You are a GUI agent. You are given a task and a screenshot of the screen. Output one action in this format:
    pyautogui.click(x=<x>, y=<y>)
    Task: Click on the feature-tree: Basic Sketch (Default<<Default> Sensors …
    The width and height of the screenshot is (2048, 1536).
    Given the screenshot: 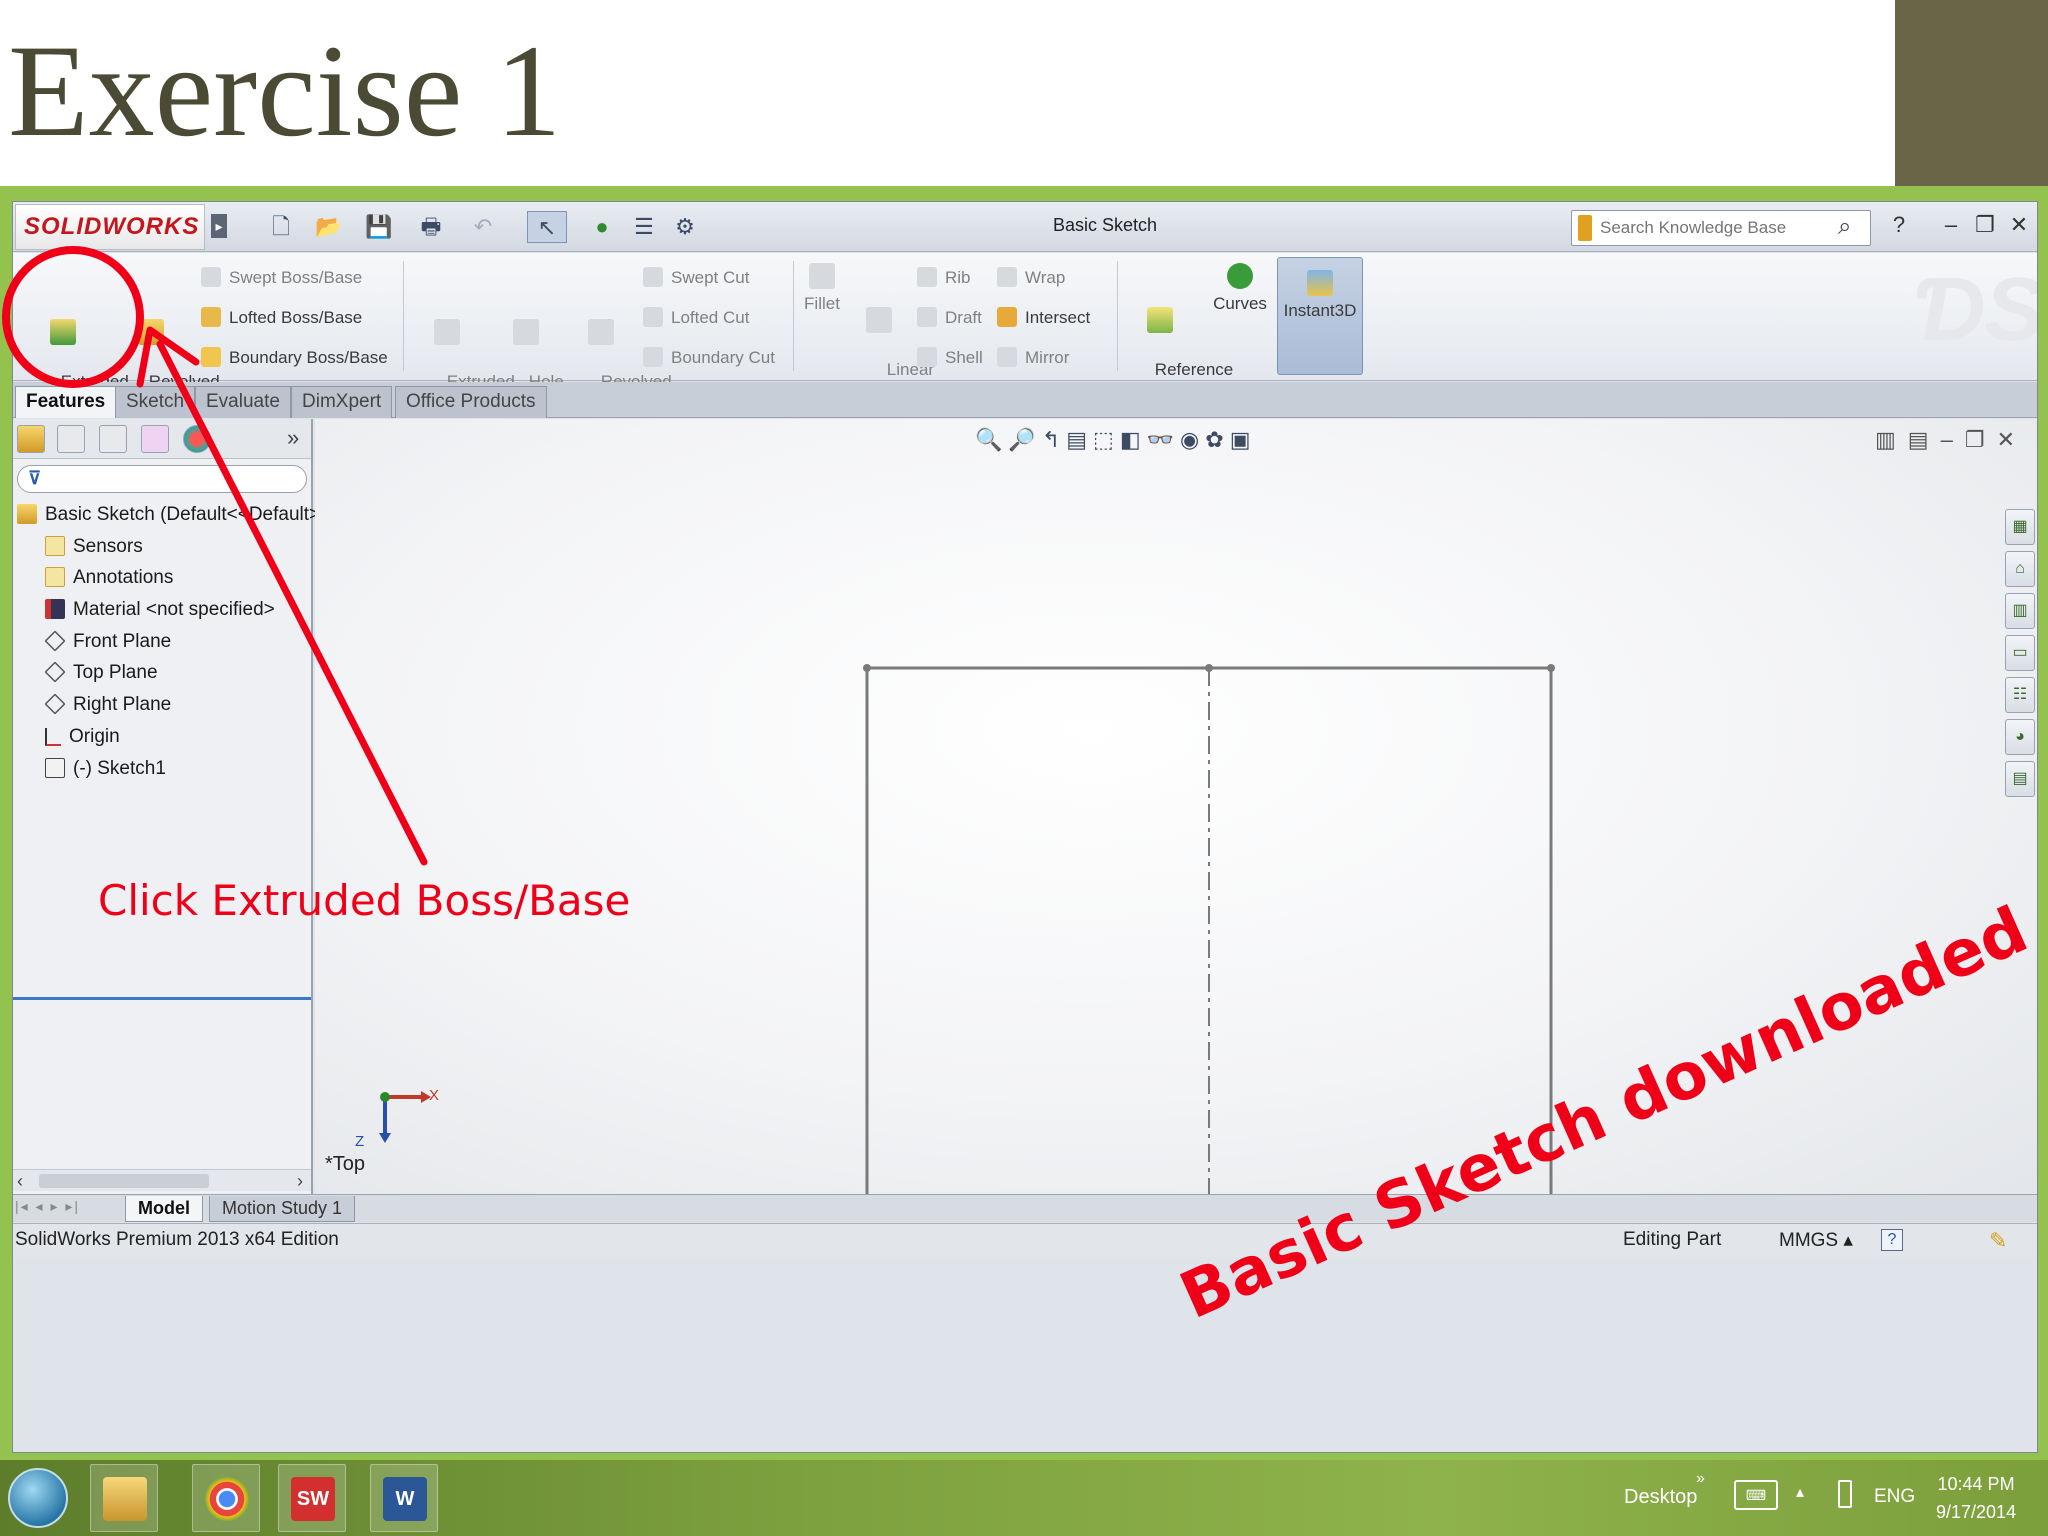 What is the action you would take?
    pyautogui.click(x=166, y=642)
    